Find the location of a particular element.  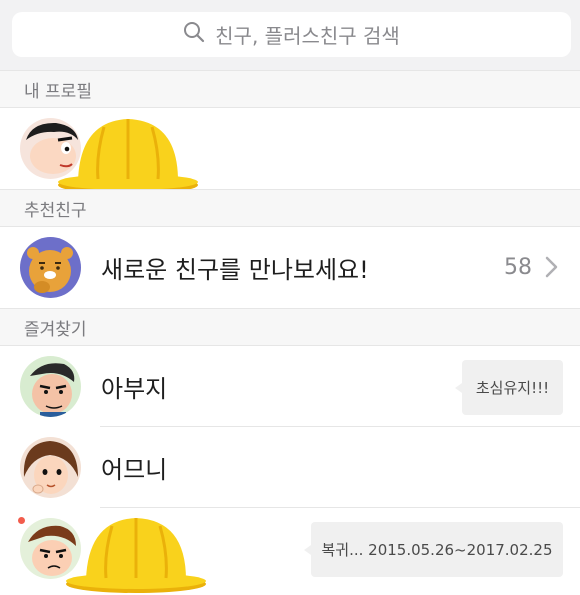

search-input: 친구, 플러스친구 검색 is located at coordinates (291, 34).